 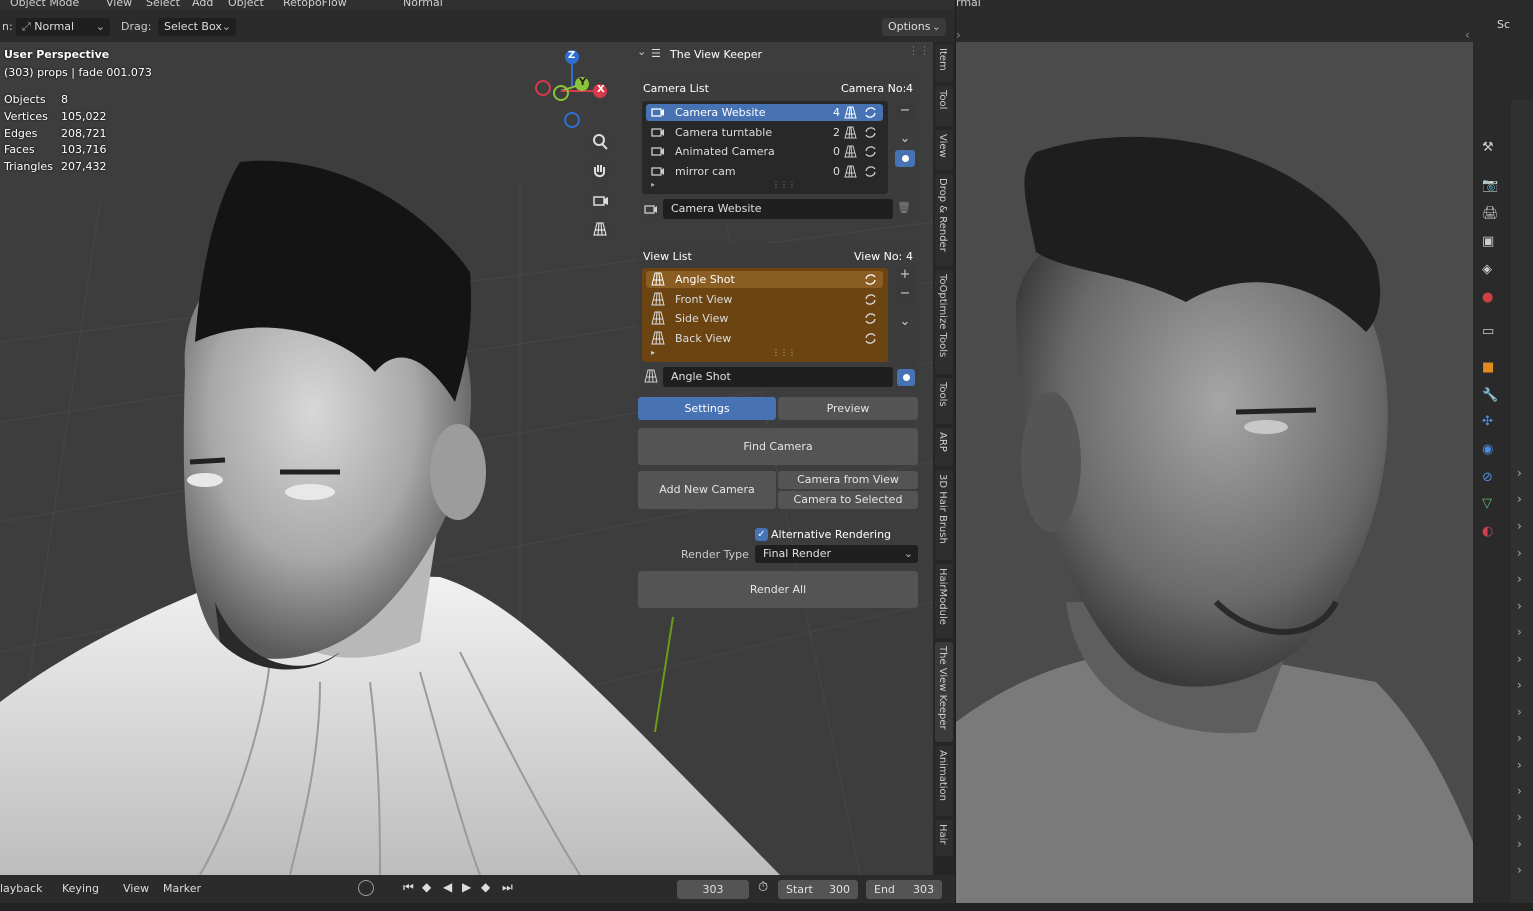 I want to click on scene-icon: ◈, so click(x=1491, y=271).